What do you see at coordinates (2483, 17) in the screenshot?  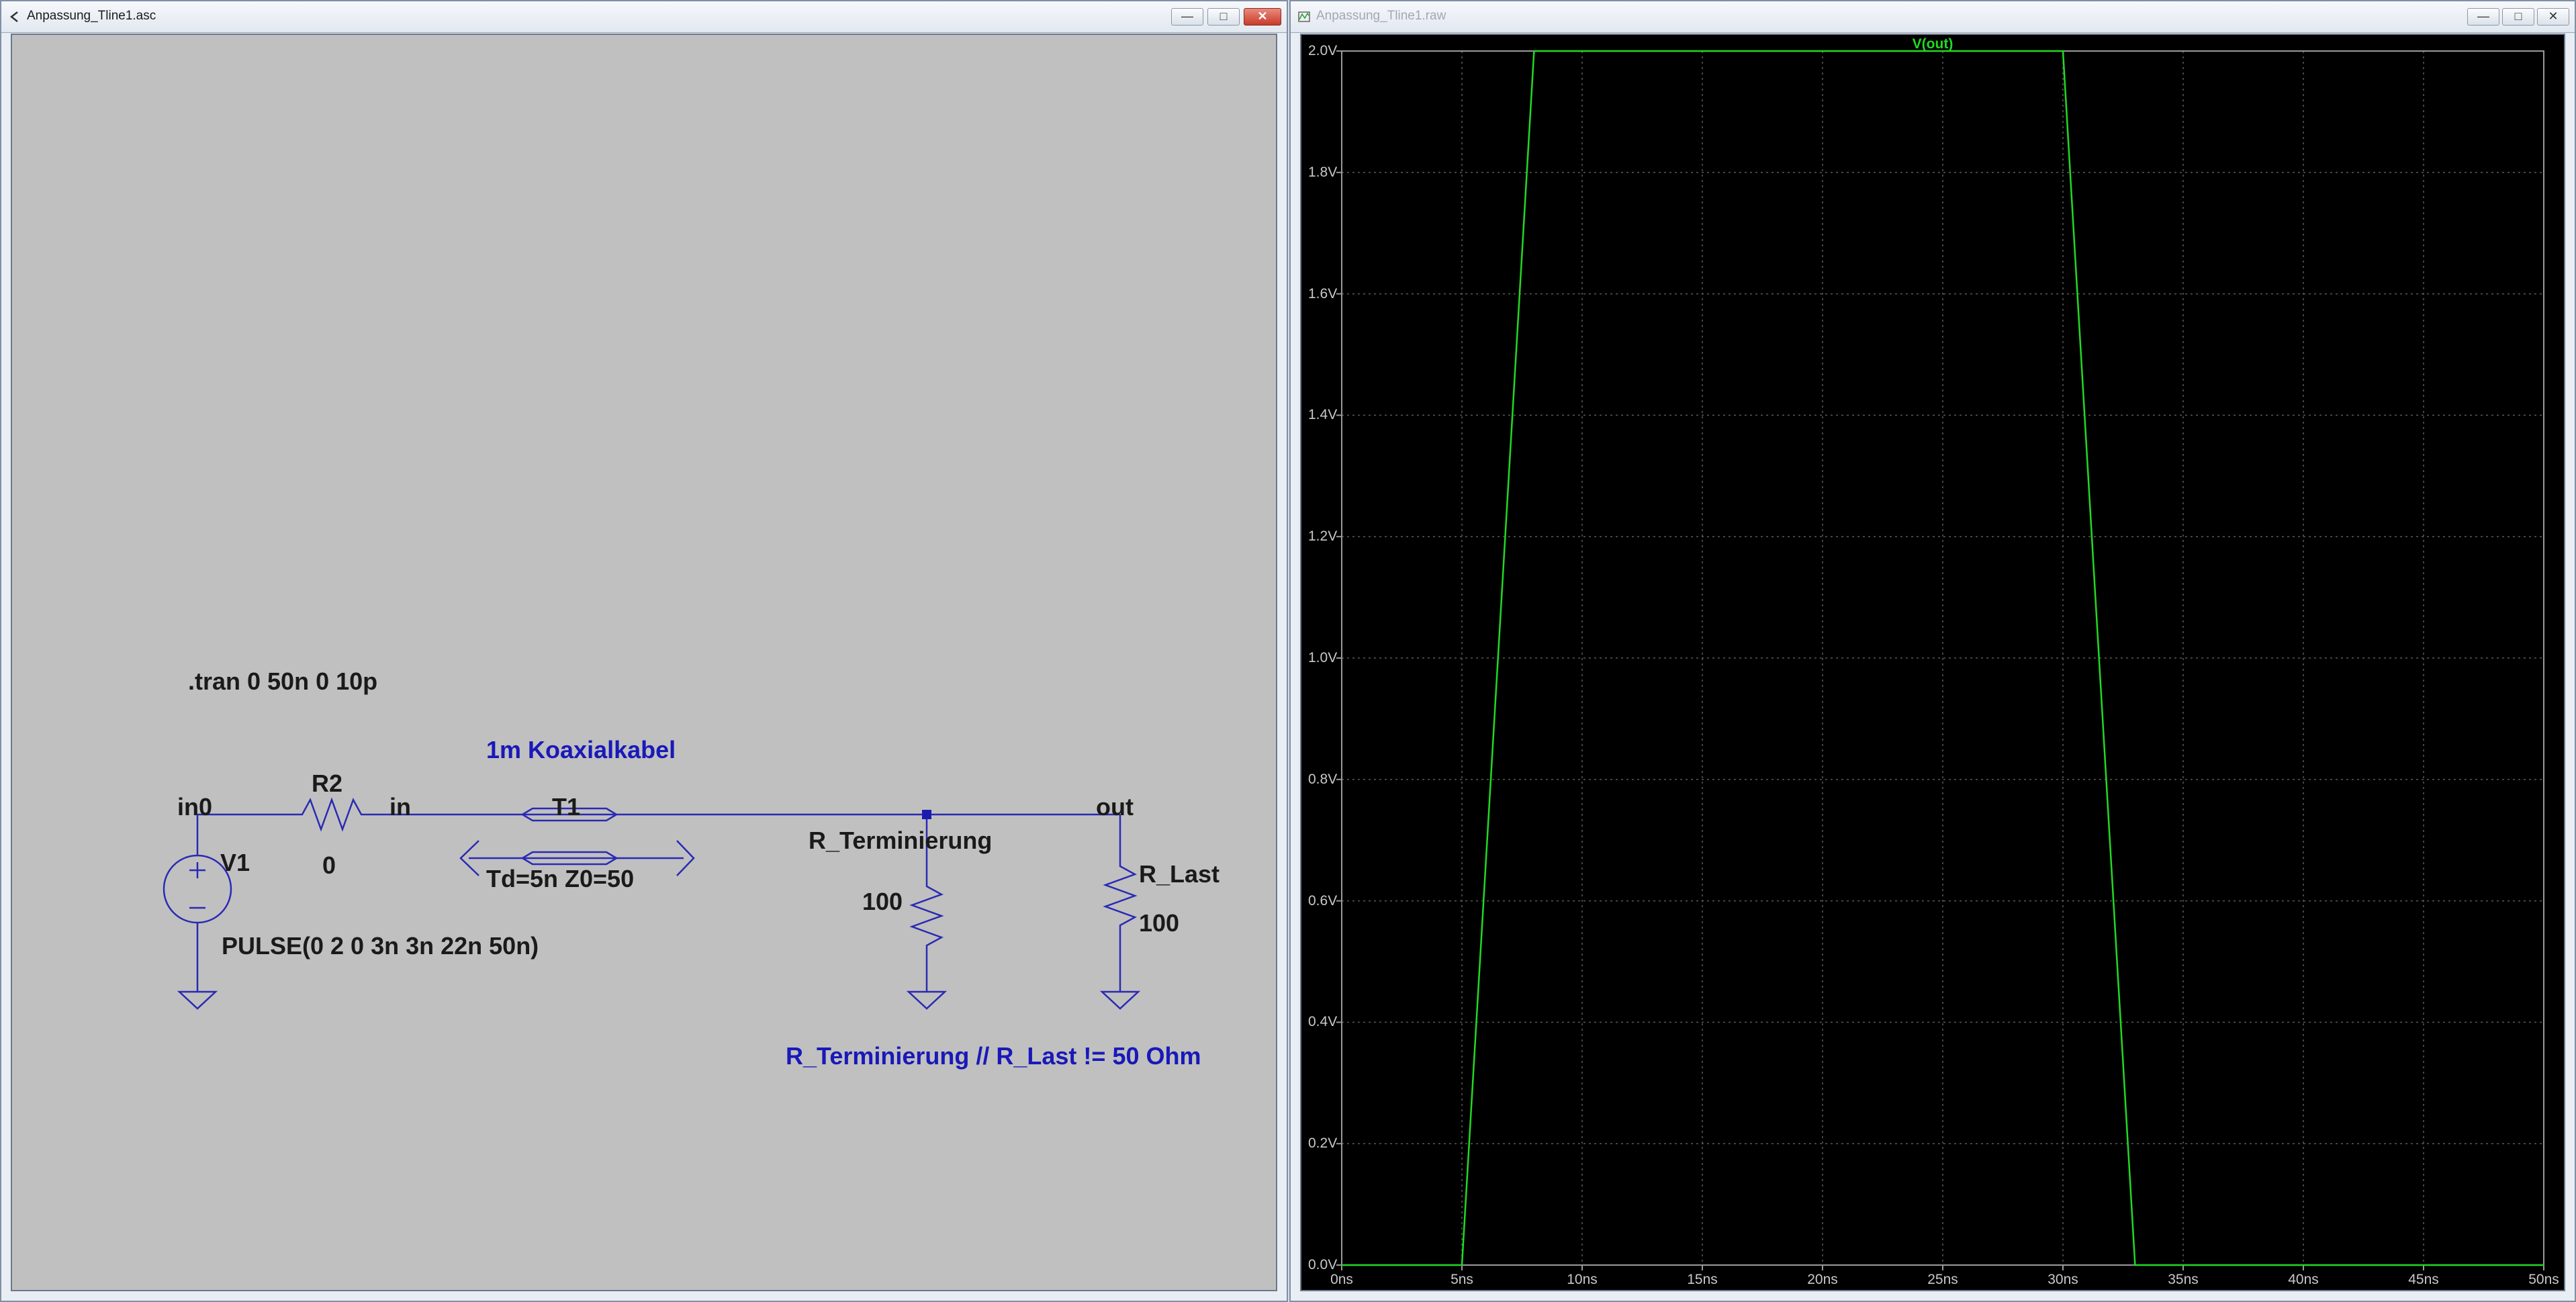 I see `plot-minimize-button: —` at bounding box center [2483, 17].